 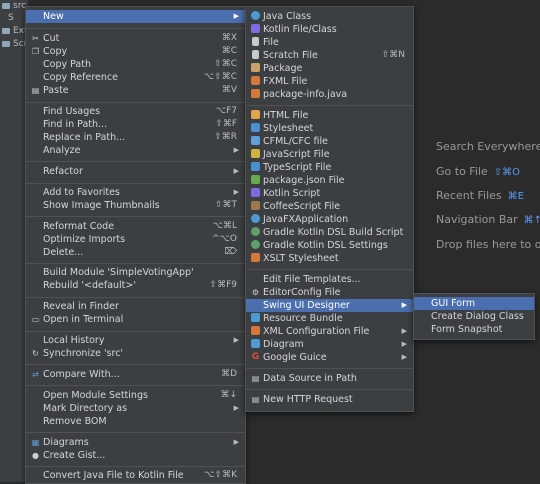 What do you see at coordinates (135, 475) in the screenshot?
I see `menu-item-convert-java-to-kotlin: Convert Java File to Kotlin File ⌥⇧⌘K` at bounding box center [135, 475].